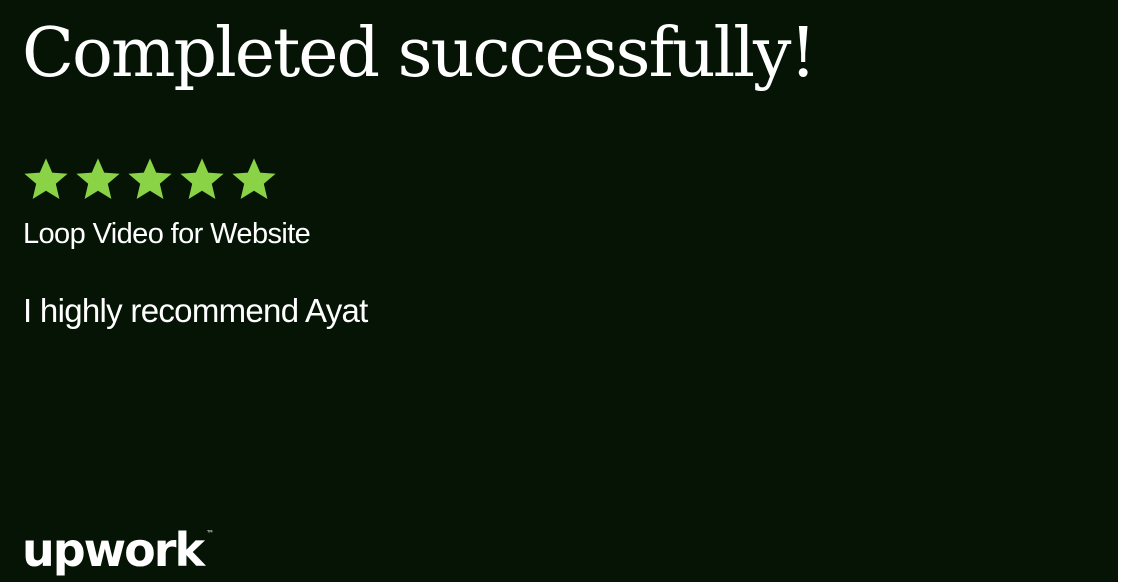 The image size is (1126, 588). Describe the element at coordinates (113, 550) in the screenshot. I see `upwork-logo-text: upwork` at that location.